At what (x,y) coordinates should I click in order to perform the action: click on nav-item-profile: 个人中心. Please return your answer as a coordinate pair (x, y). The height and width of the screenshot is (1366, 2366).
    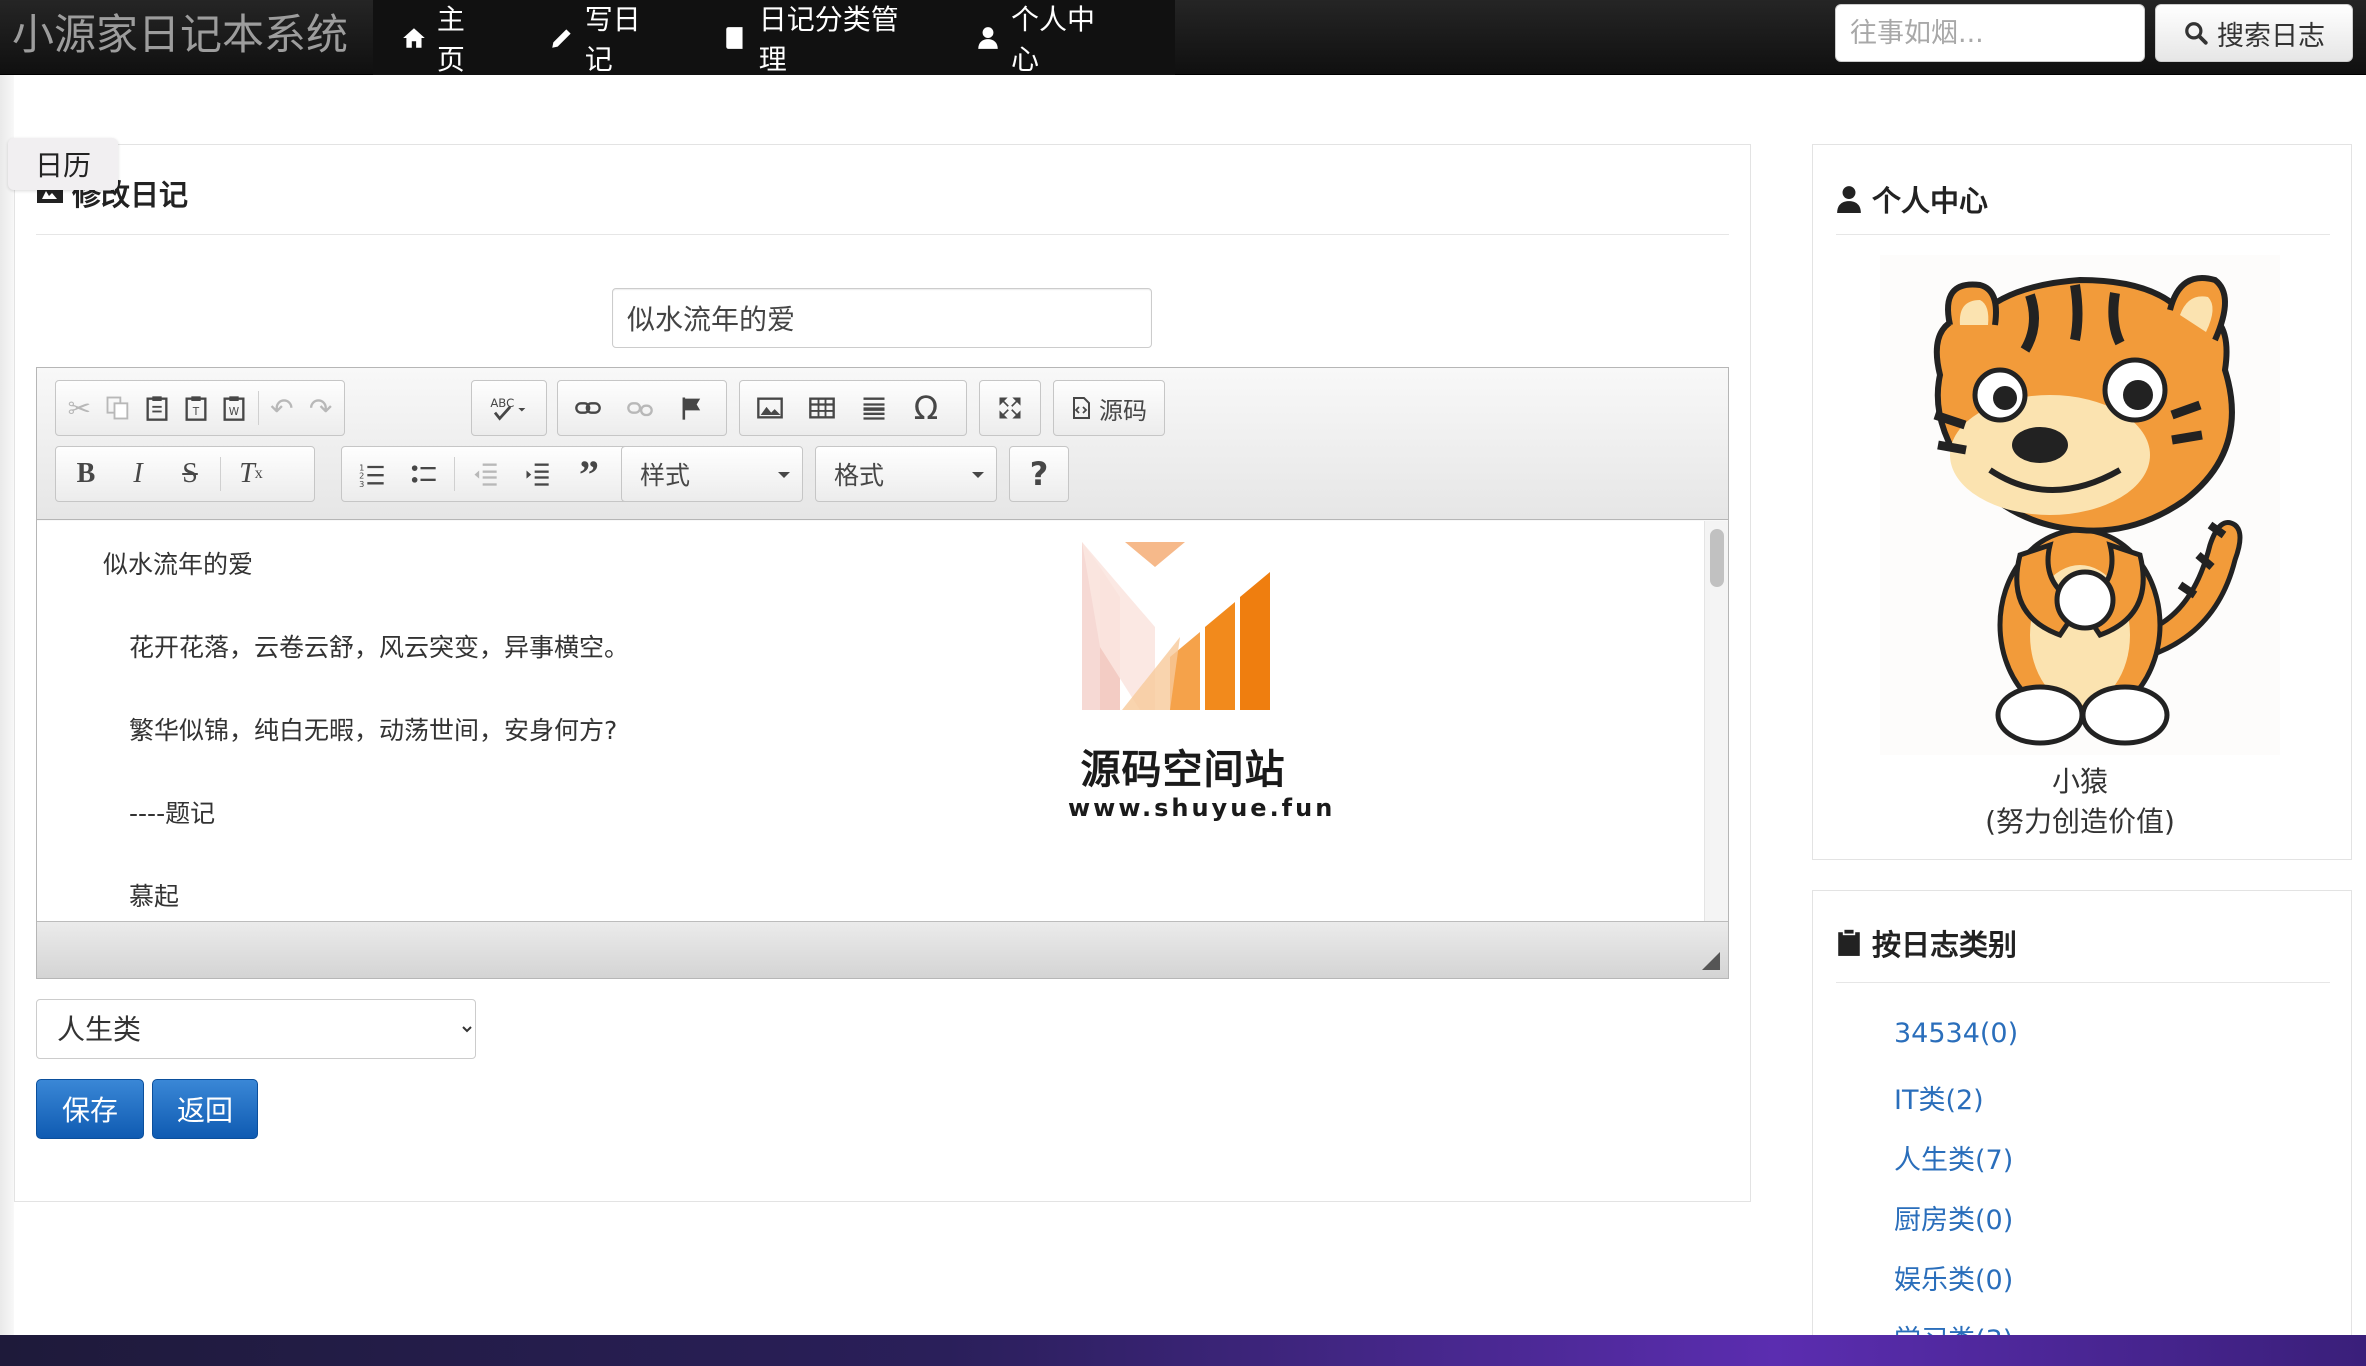
    Looking at the image, I should click on (1045, 38).